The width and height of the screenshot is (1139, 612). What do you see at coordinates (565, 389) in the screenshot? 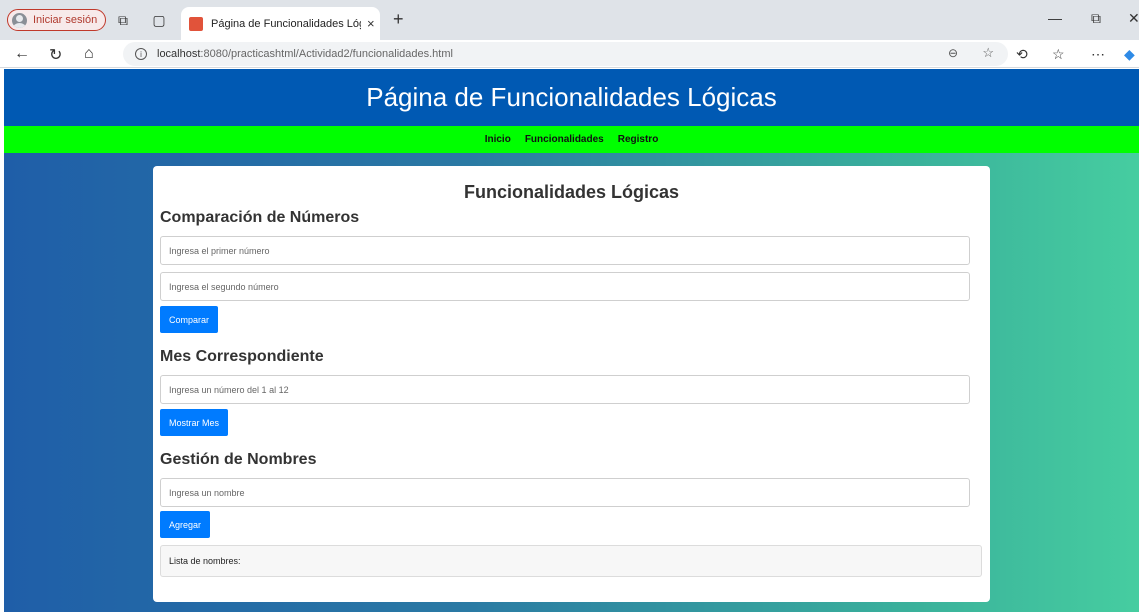
I see `month-number-input` at bounding box center [565, 389].